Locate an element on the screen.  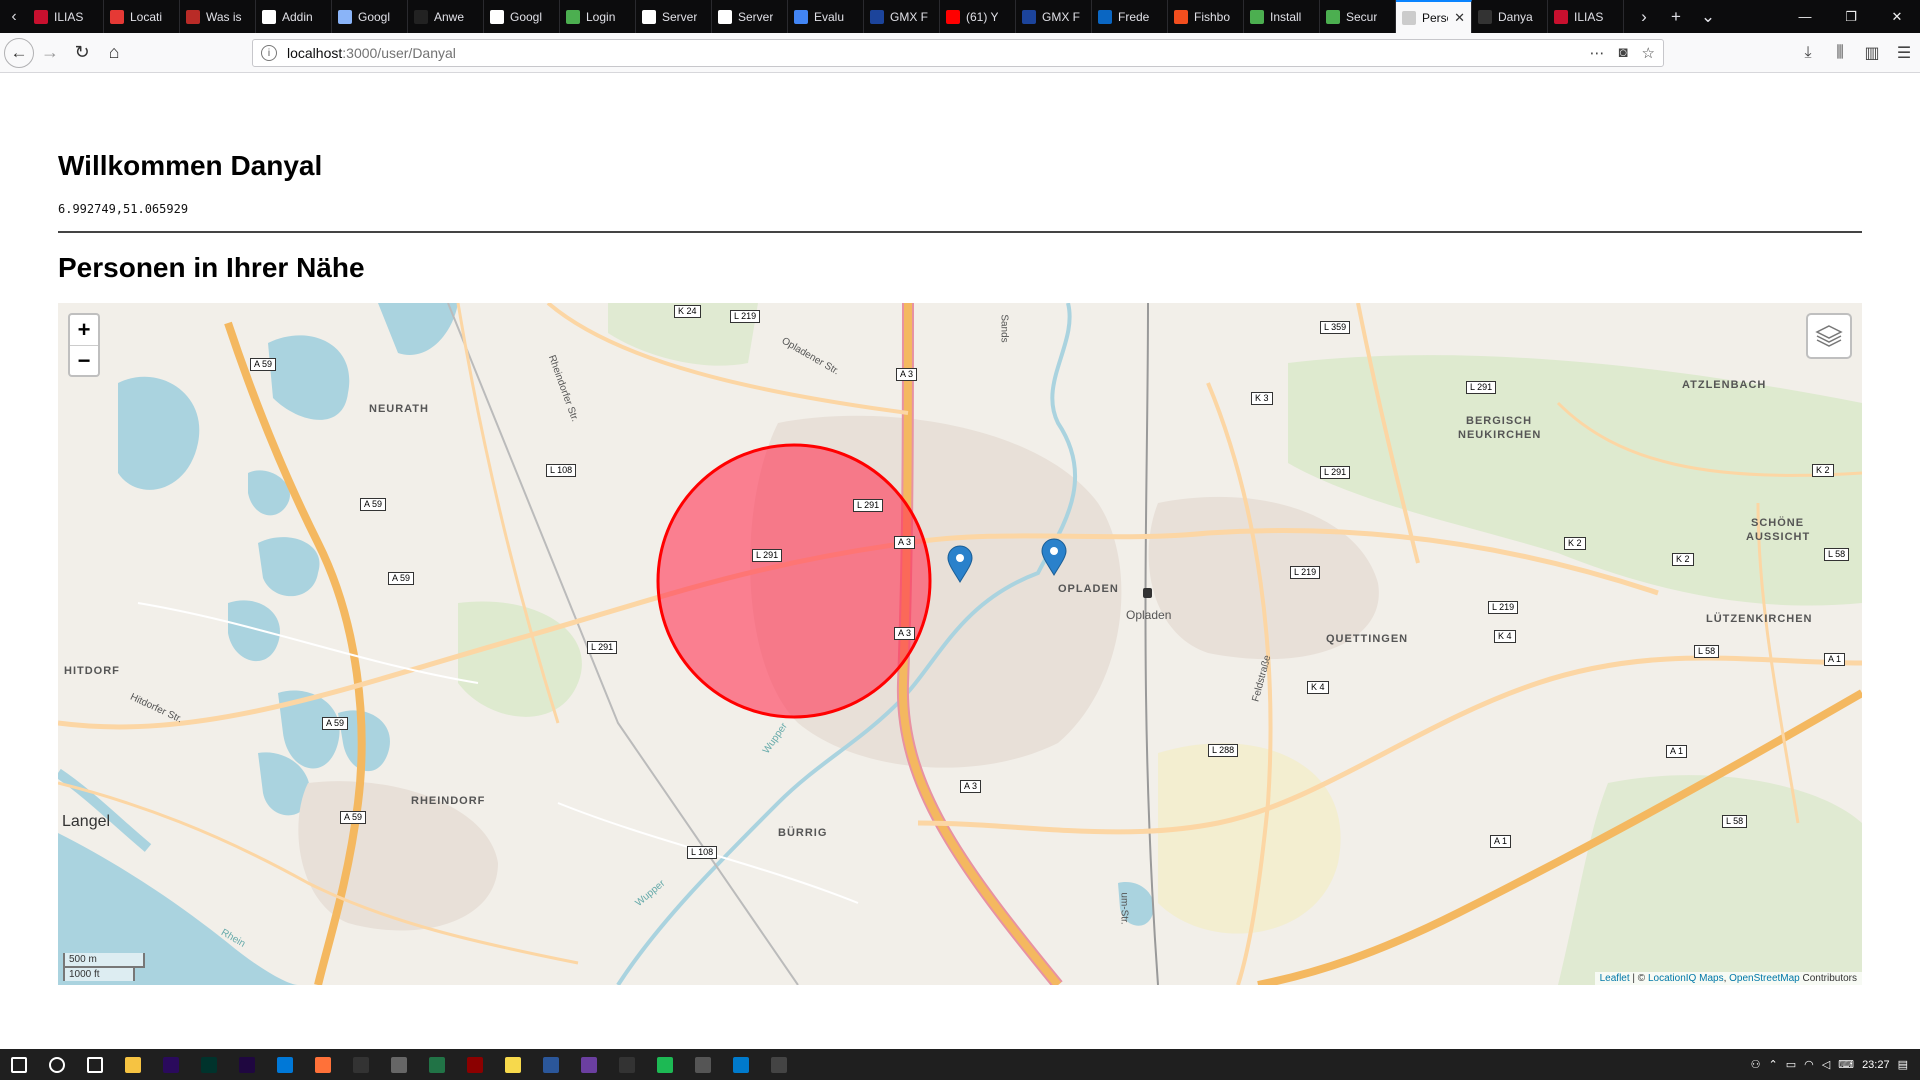
forward-icon: → is located at coordinates (50, 53).